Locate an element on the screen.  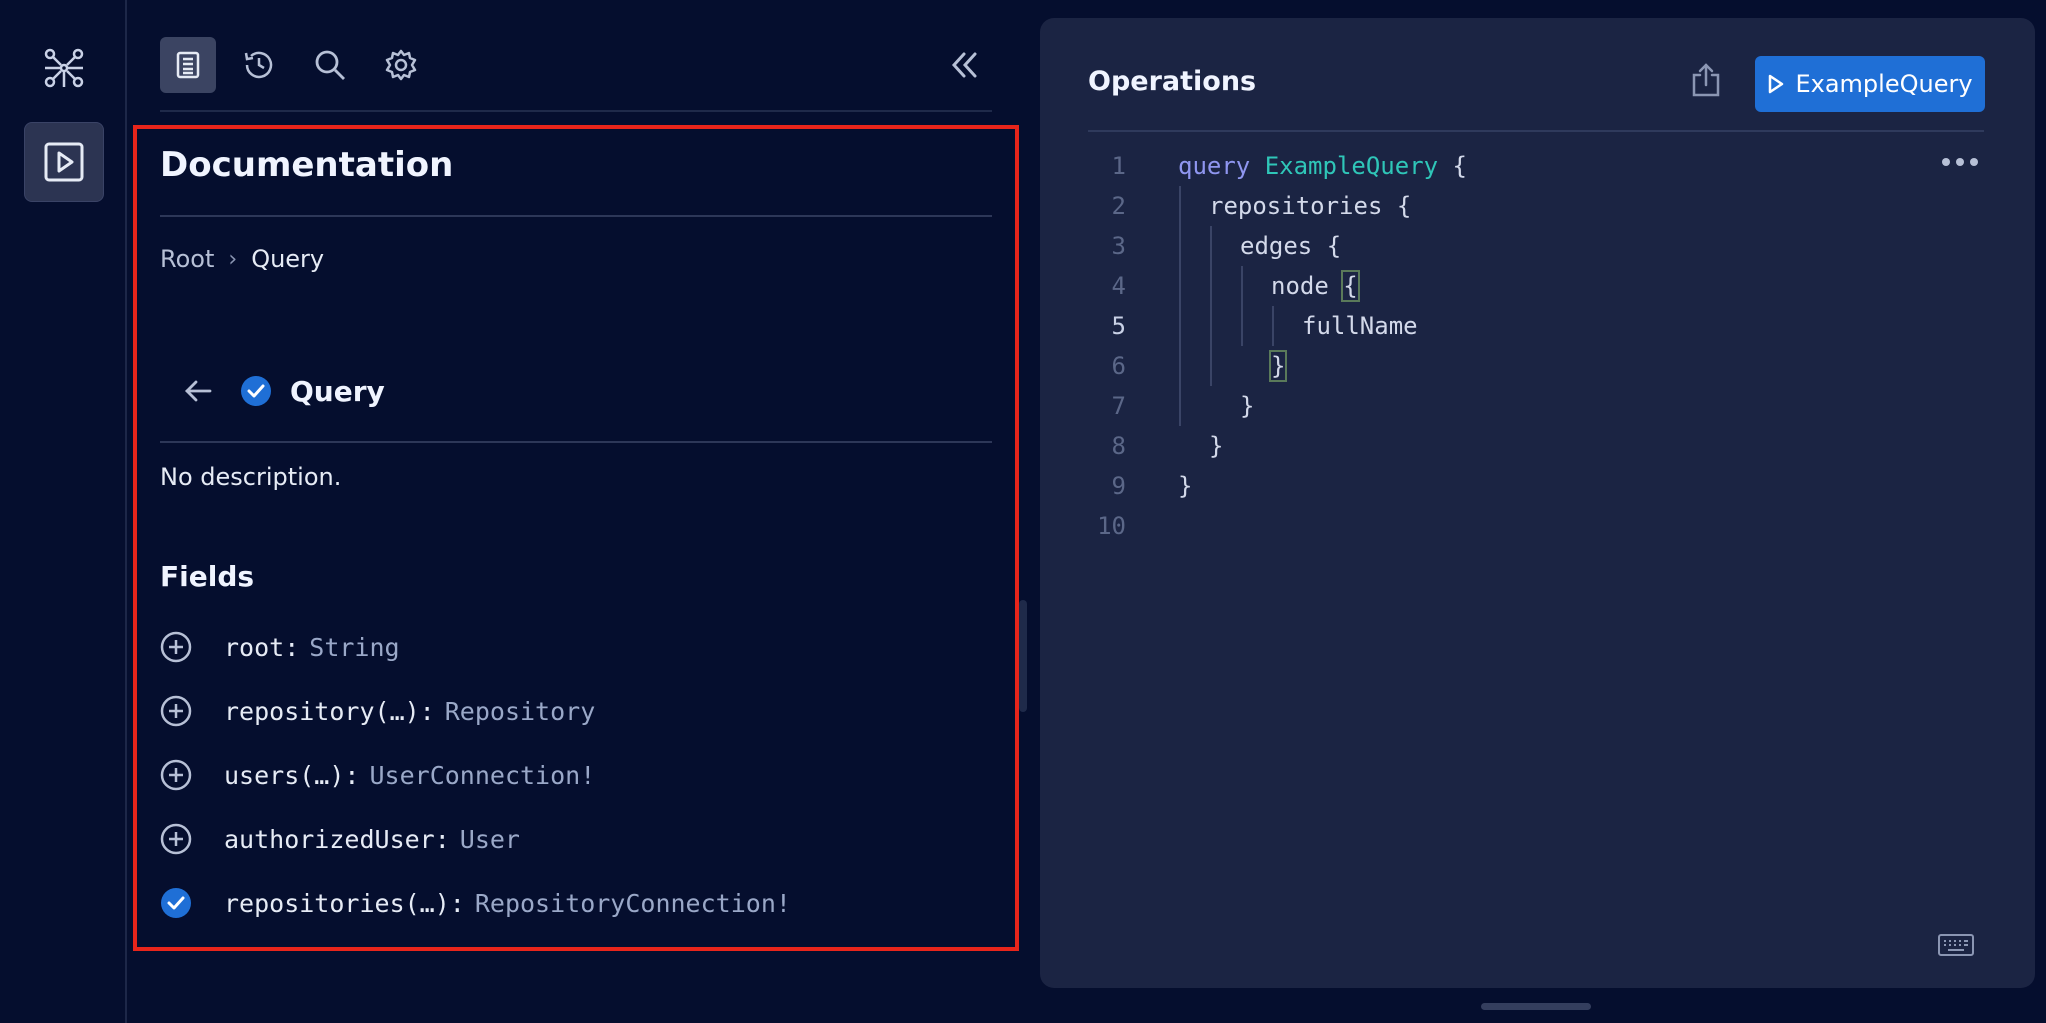
field-row: repositories(…) : RepositoryConnection! is located at coordinates (475, 903).